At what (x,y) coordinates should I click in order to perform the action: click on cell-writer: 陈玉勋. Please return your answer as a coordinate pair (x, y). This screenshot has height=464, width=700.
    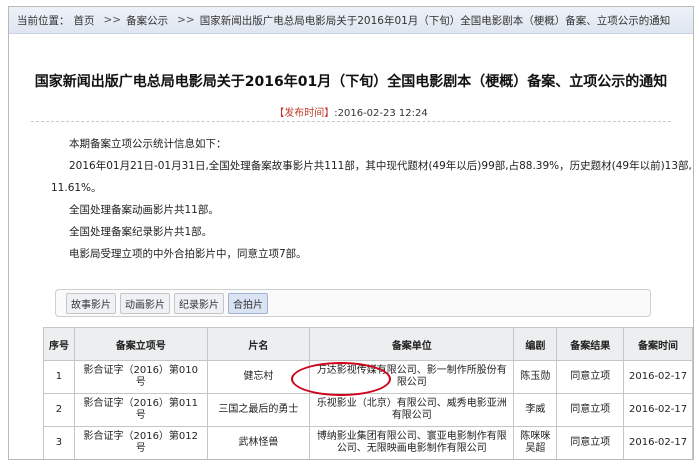
    Looking at the image, I should click on (535, 377).